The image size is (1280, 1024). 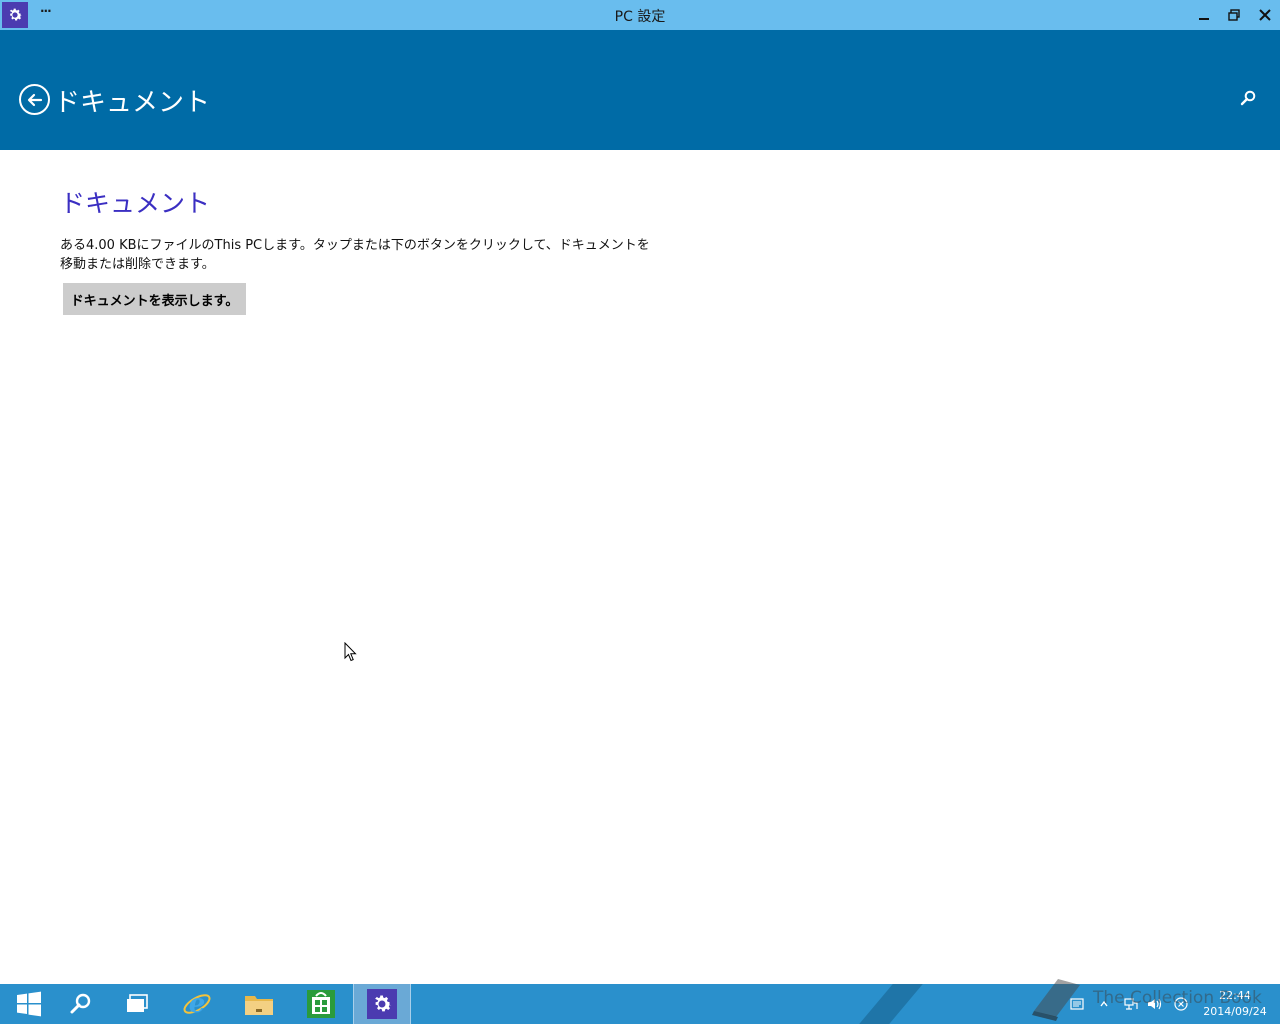 I want to click on minimize-button, so click(x=1204, y=15).